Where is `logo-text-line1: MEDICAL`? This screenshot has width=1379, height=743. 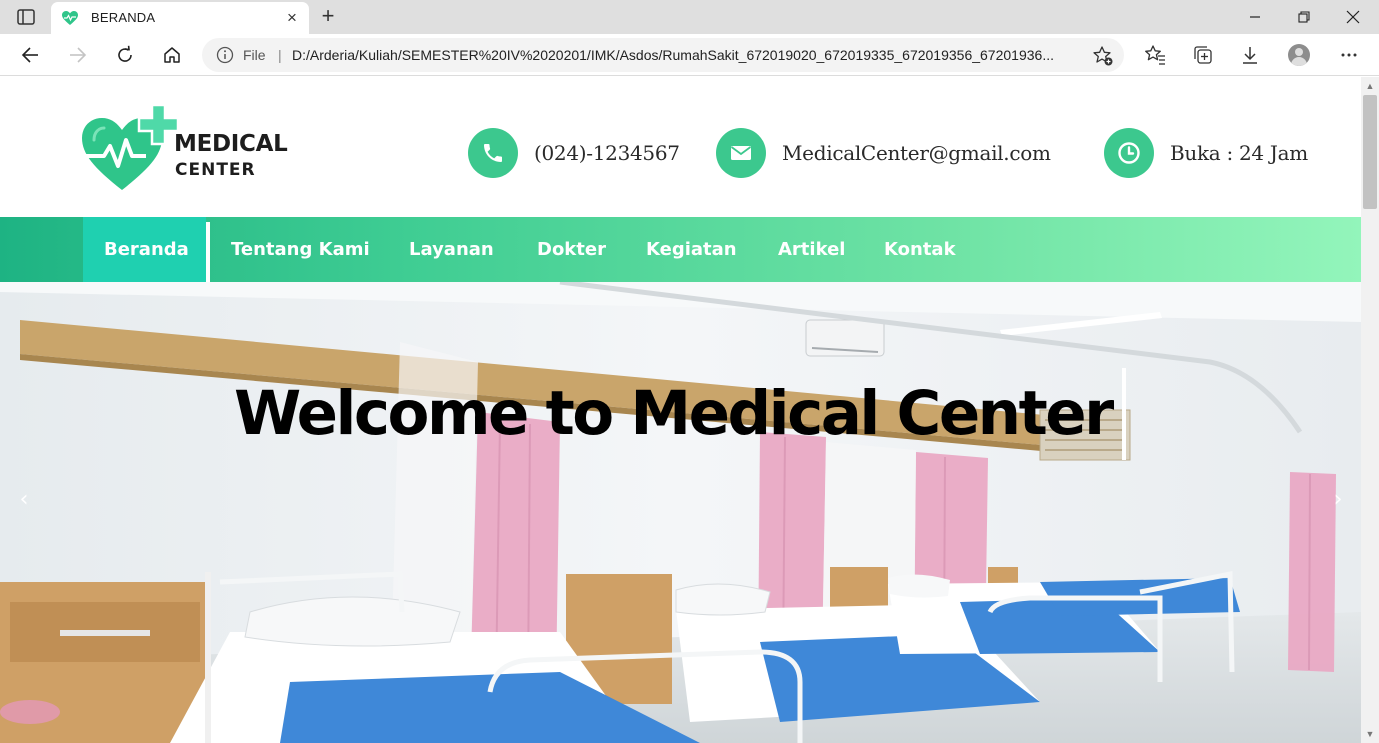
logo-text-line1: MEDICAL is located at coordinates (231, 144).